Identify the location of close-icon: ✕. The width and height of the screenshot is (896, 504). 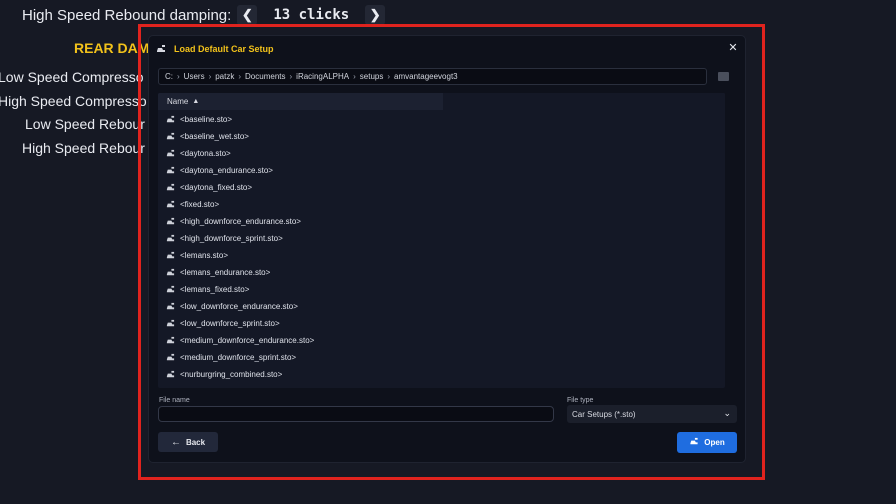
(733, 48).